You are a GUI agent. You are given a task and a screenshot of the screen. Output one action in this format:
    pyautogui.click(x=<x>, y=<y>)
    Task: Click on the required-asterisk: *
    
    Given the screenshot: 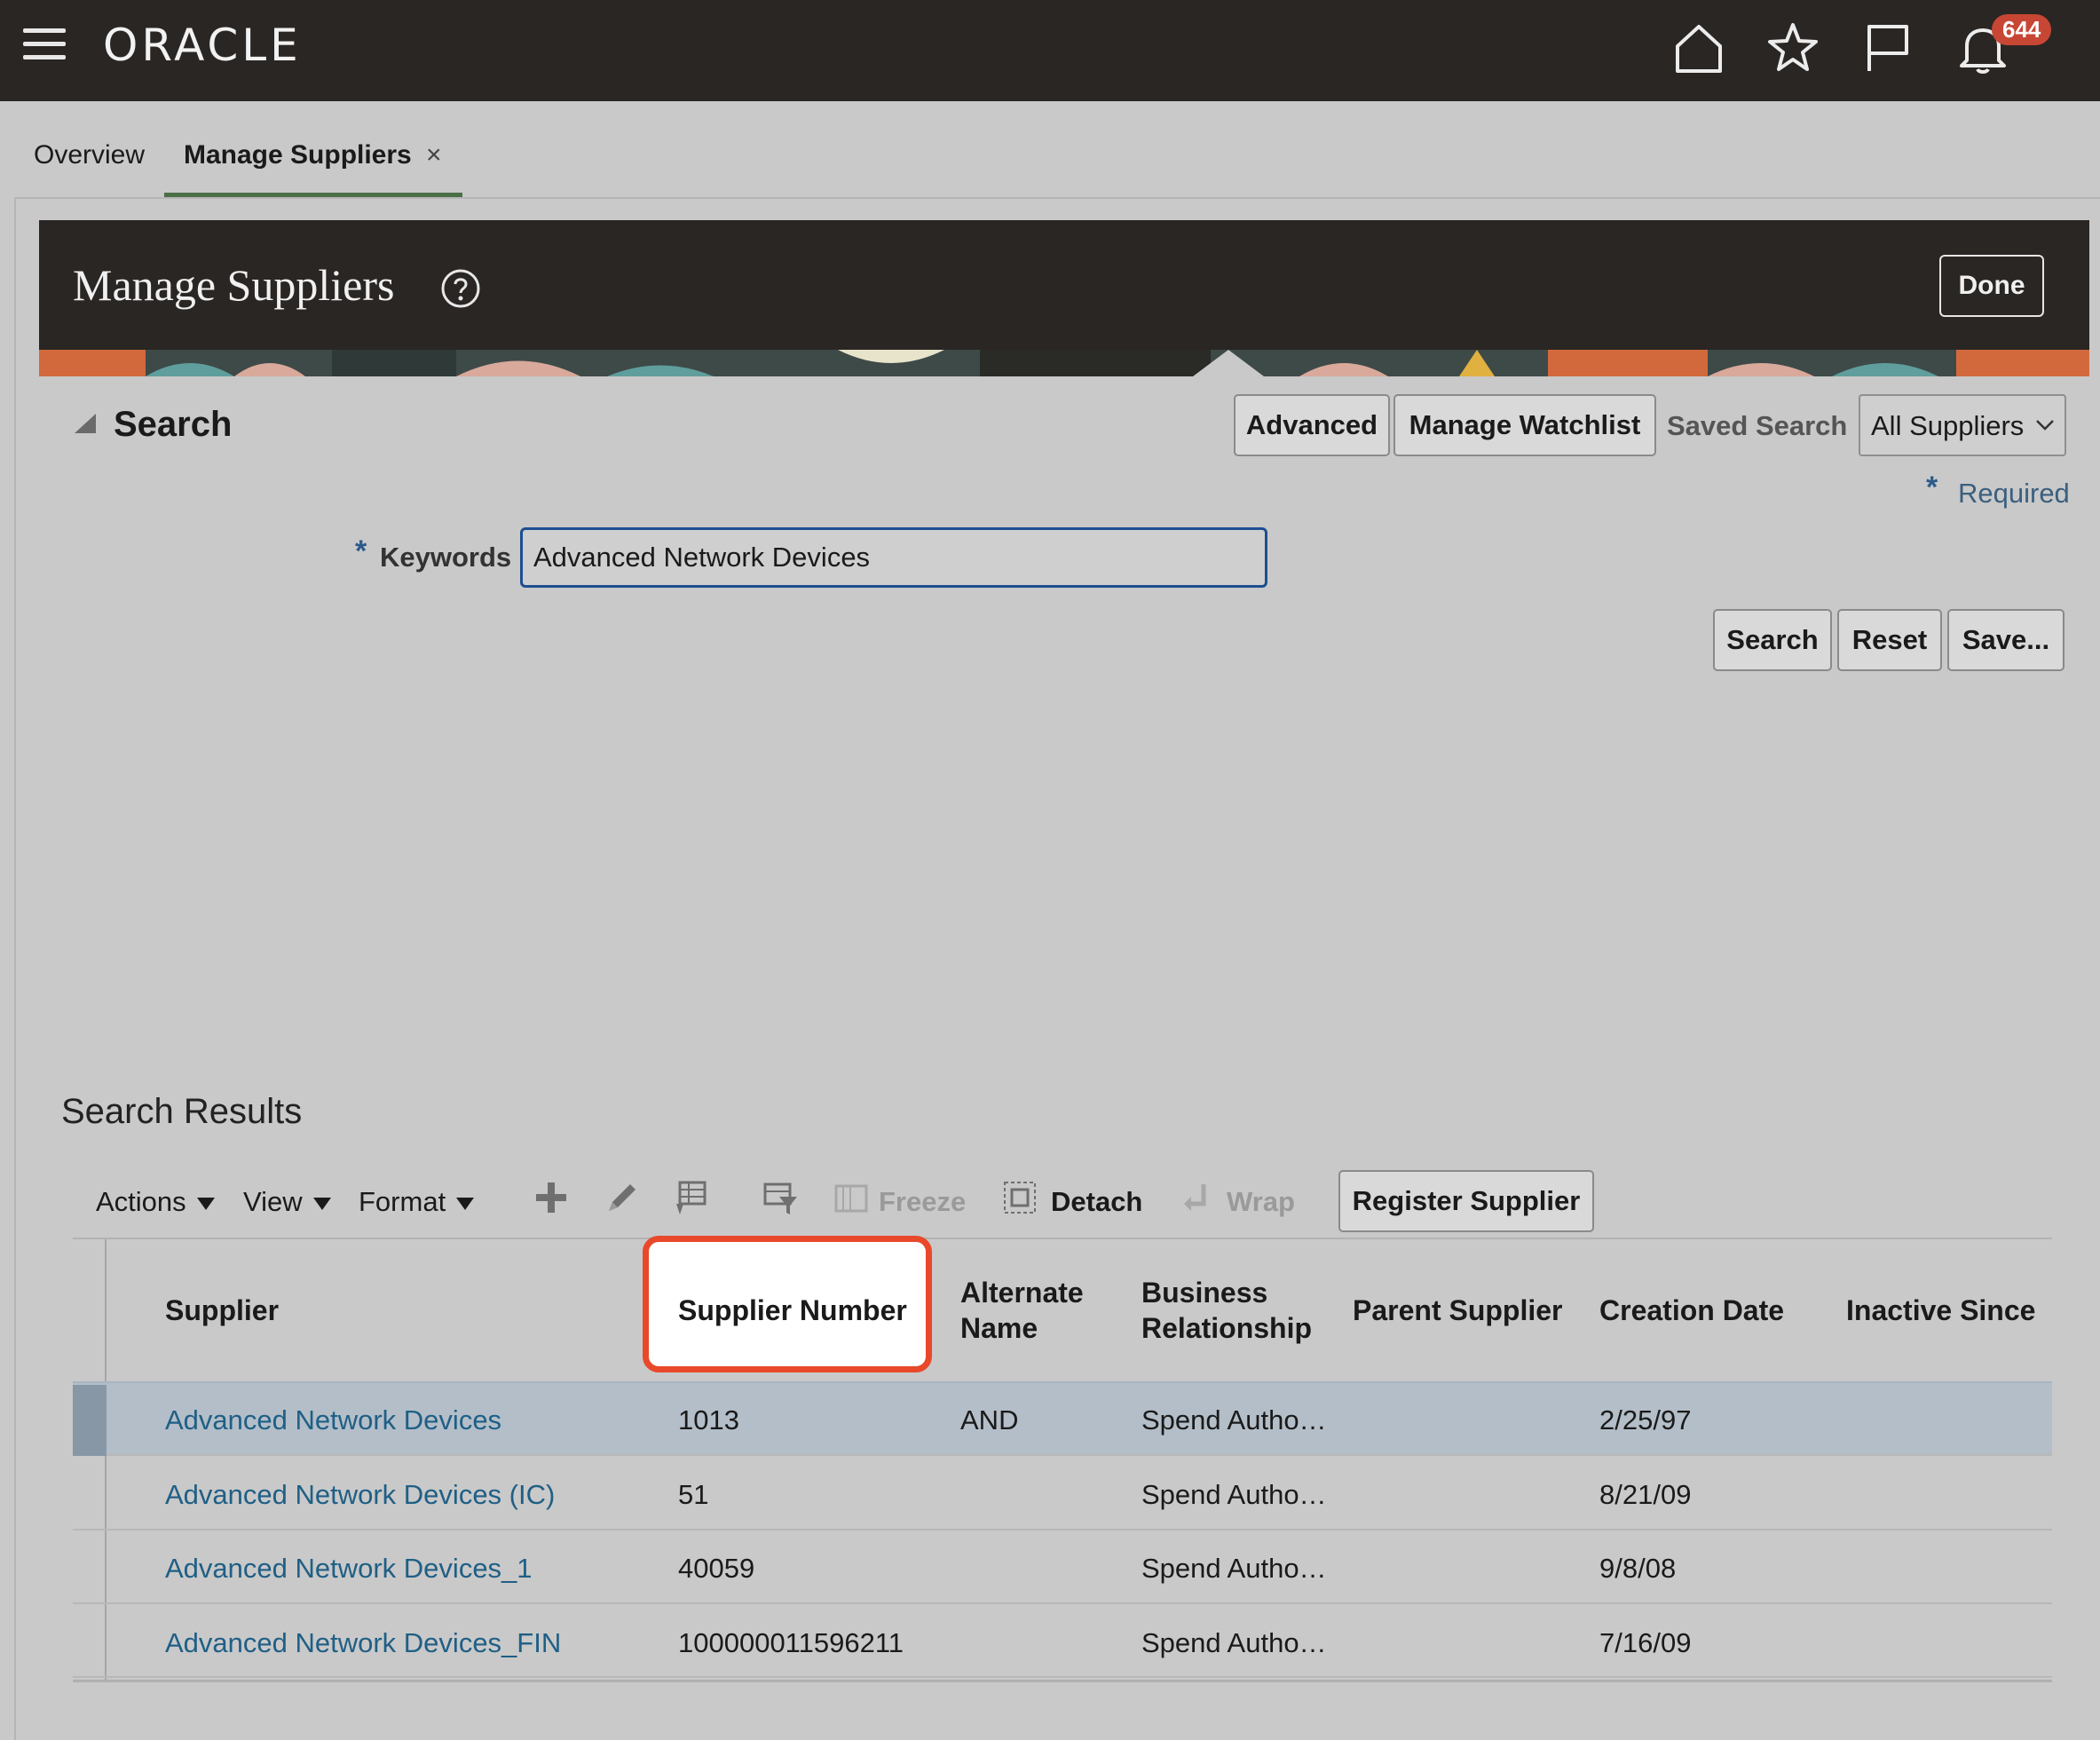 What is the action you would take?
    pyautogui.click(x=1932, y=487)
    